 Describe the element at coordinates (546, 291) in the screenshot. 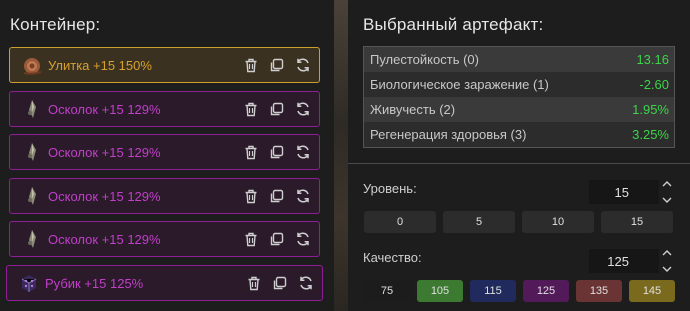

I see `quality-preset: 125` at that location.